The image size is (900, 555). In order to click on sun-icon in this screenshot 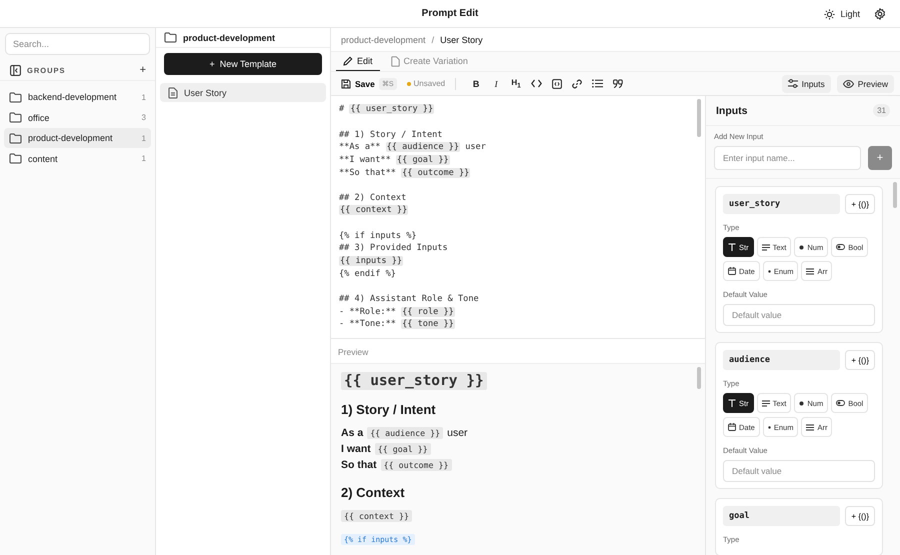, I will do `click(830, 14)`.